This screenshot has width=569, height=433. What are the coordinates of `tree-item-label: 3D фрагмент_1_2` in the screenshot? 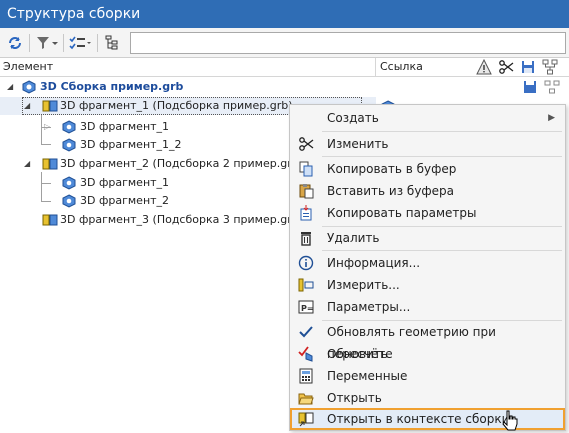 It's located at (131, 144).